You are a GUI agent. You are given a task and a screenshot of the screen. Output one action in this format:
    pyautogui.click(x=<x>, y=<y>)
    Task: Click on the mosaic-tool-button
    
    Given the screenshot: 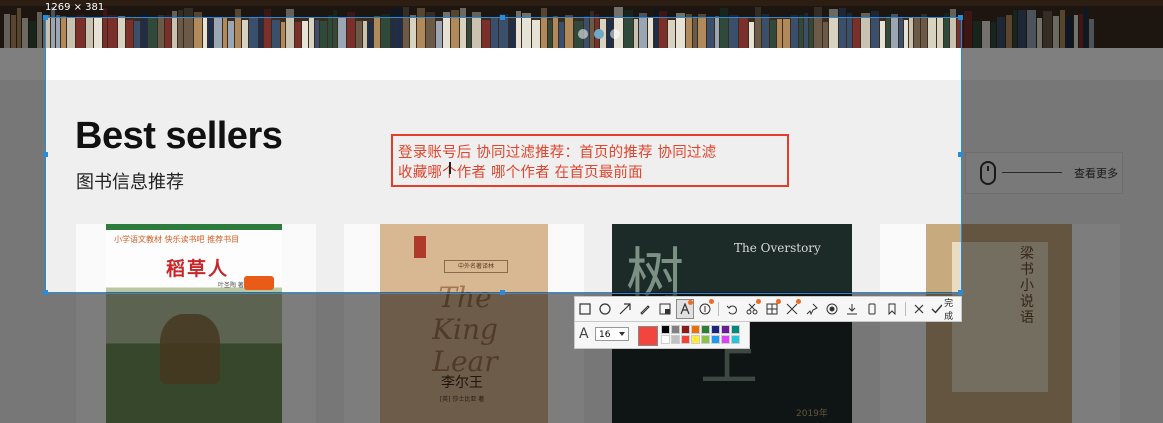 What is the action you would take?
    pyautogui.click(x=665, y=309)
    